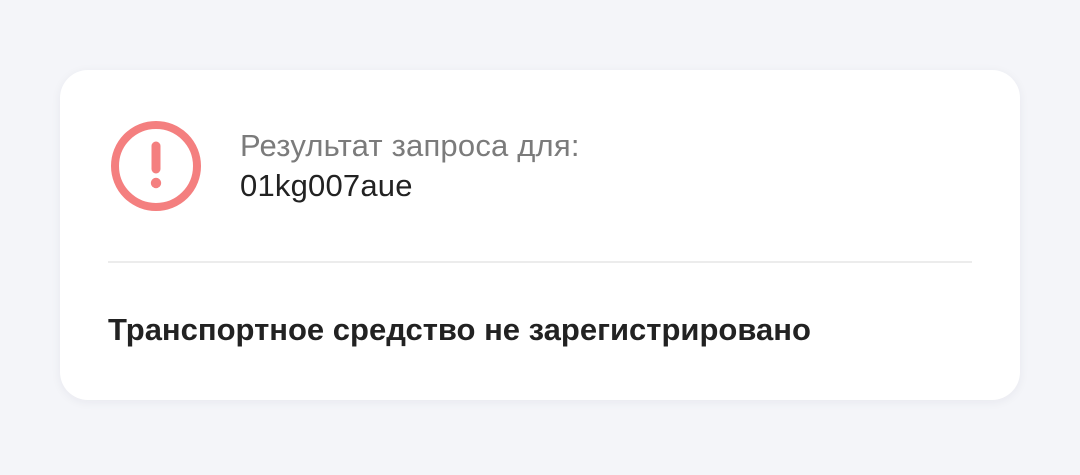  What do you see at coordinates (410, 145) in the screenshot?
I see `query-label: Результат запроса для:` at bounding box center [410, 145].